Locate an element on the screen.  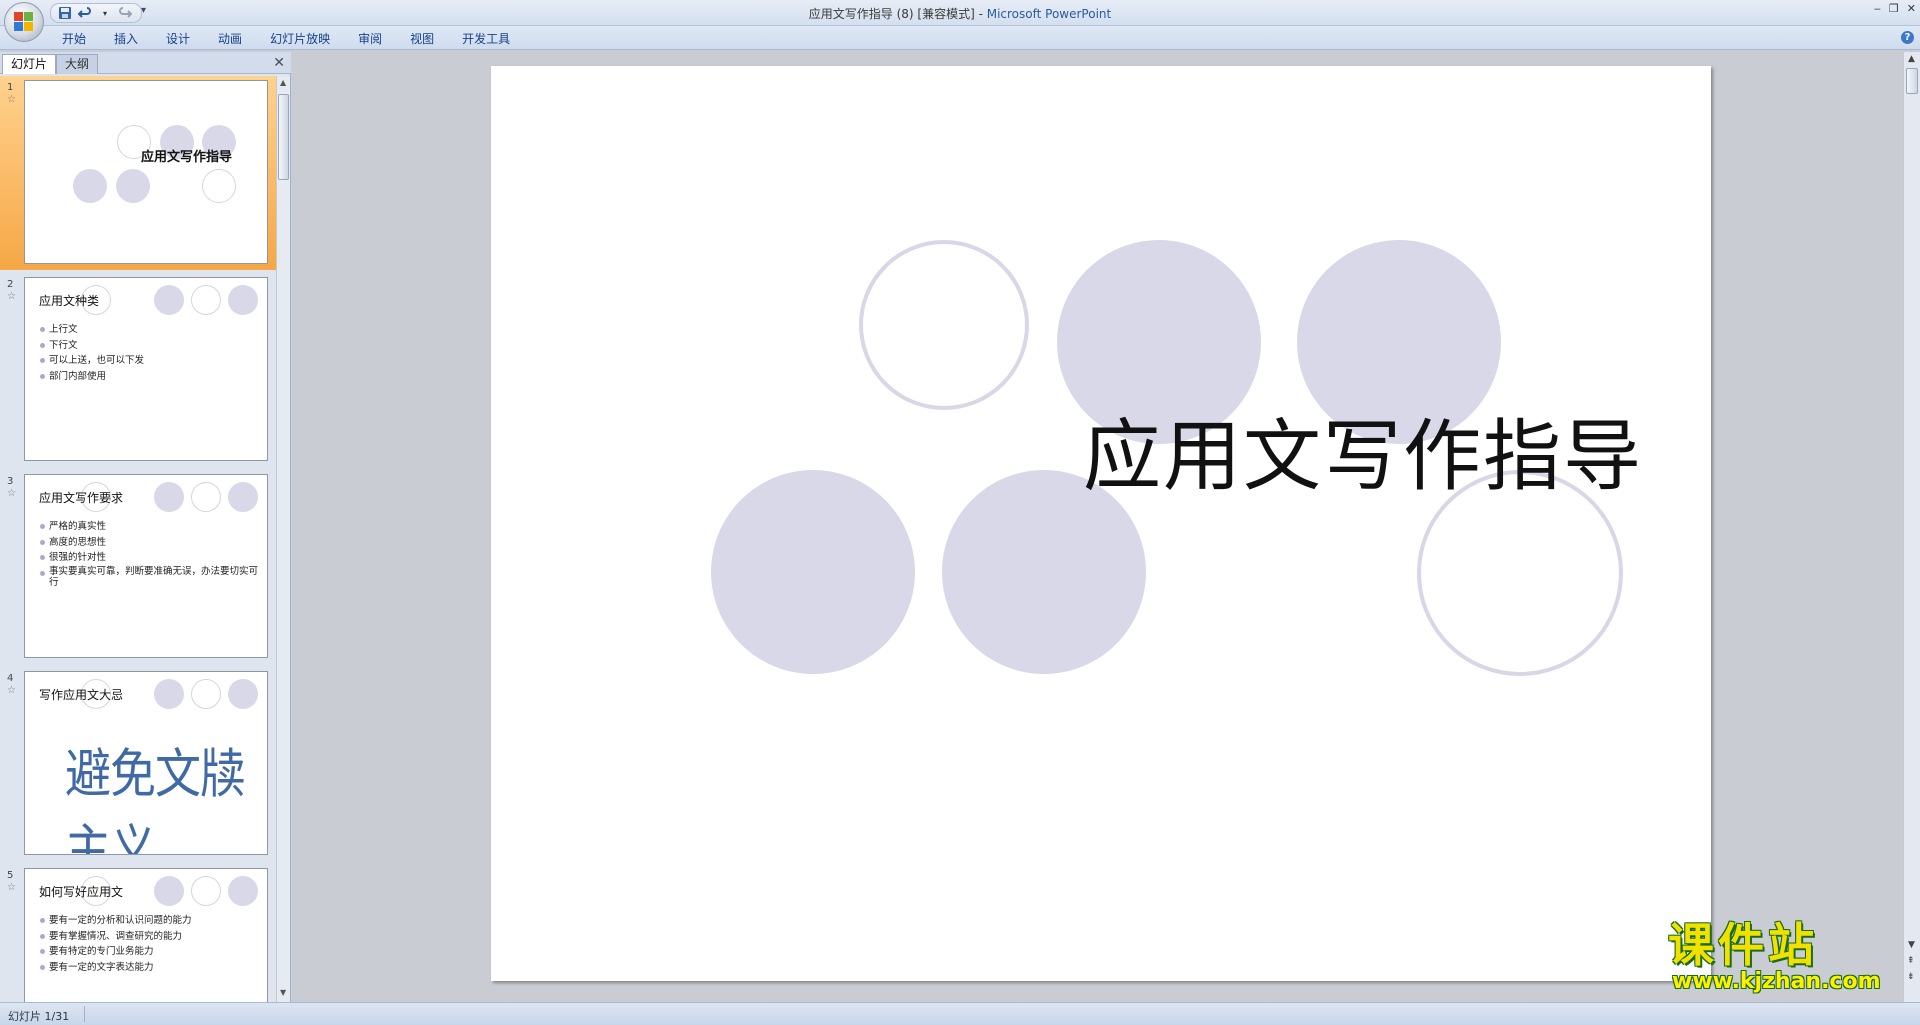
tab-slides: 幻灯片 is located at coordinates (29, 64).